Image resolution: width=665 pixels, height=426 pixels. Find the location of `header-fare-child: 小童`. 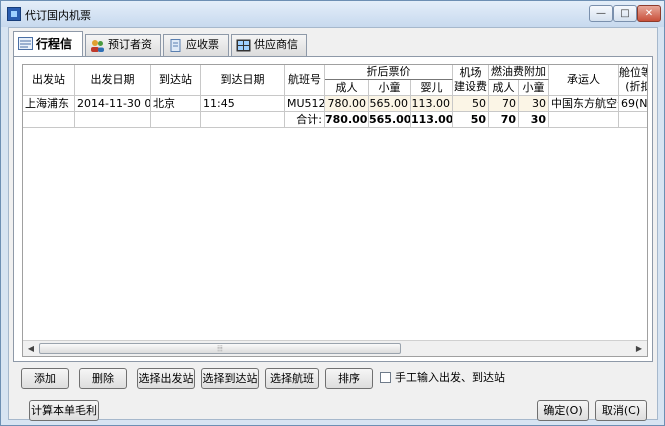

header-fare-child: 小童 is located at coordinates (390, 88).